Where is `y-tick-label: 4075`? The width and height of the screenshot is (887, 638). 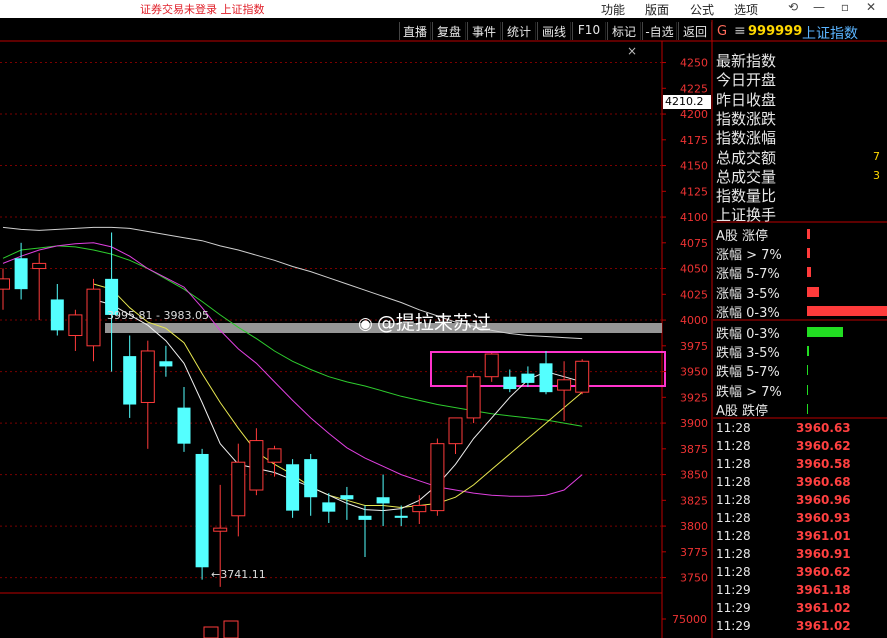 y-tick-label: 4075 is located at coordinates (694, 243).